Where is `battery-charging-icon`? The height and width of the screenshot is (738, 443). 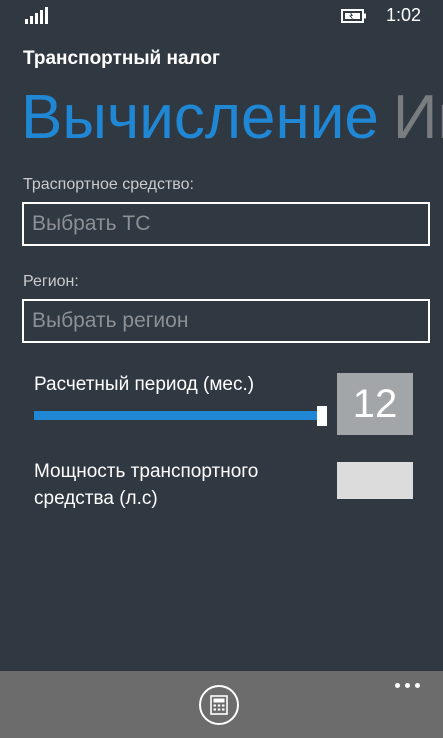 battery-charging-icon is located at coordinates (354, 16).